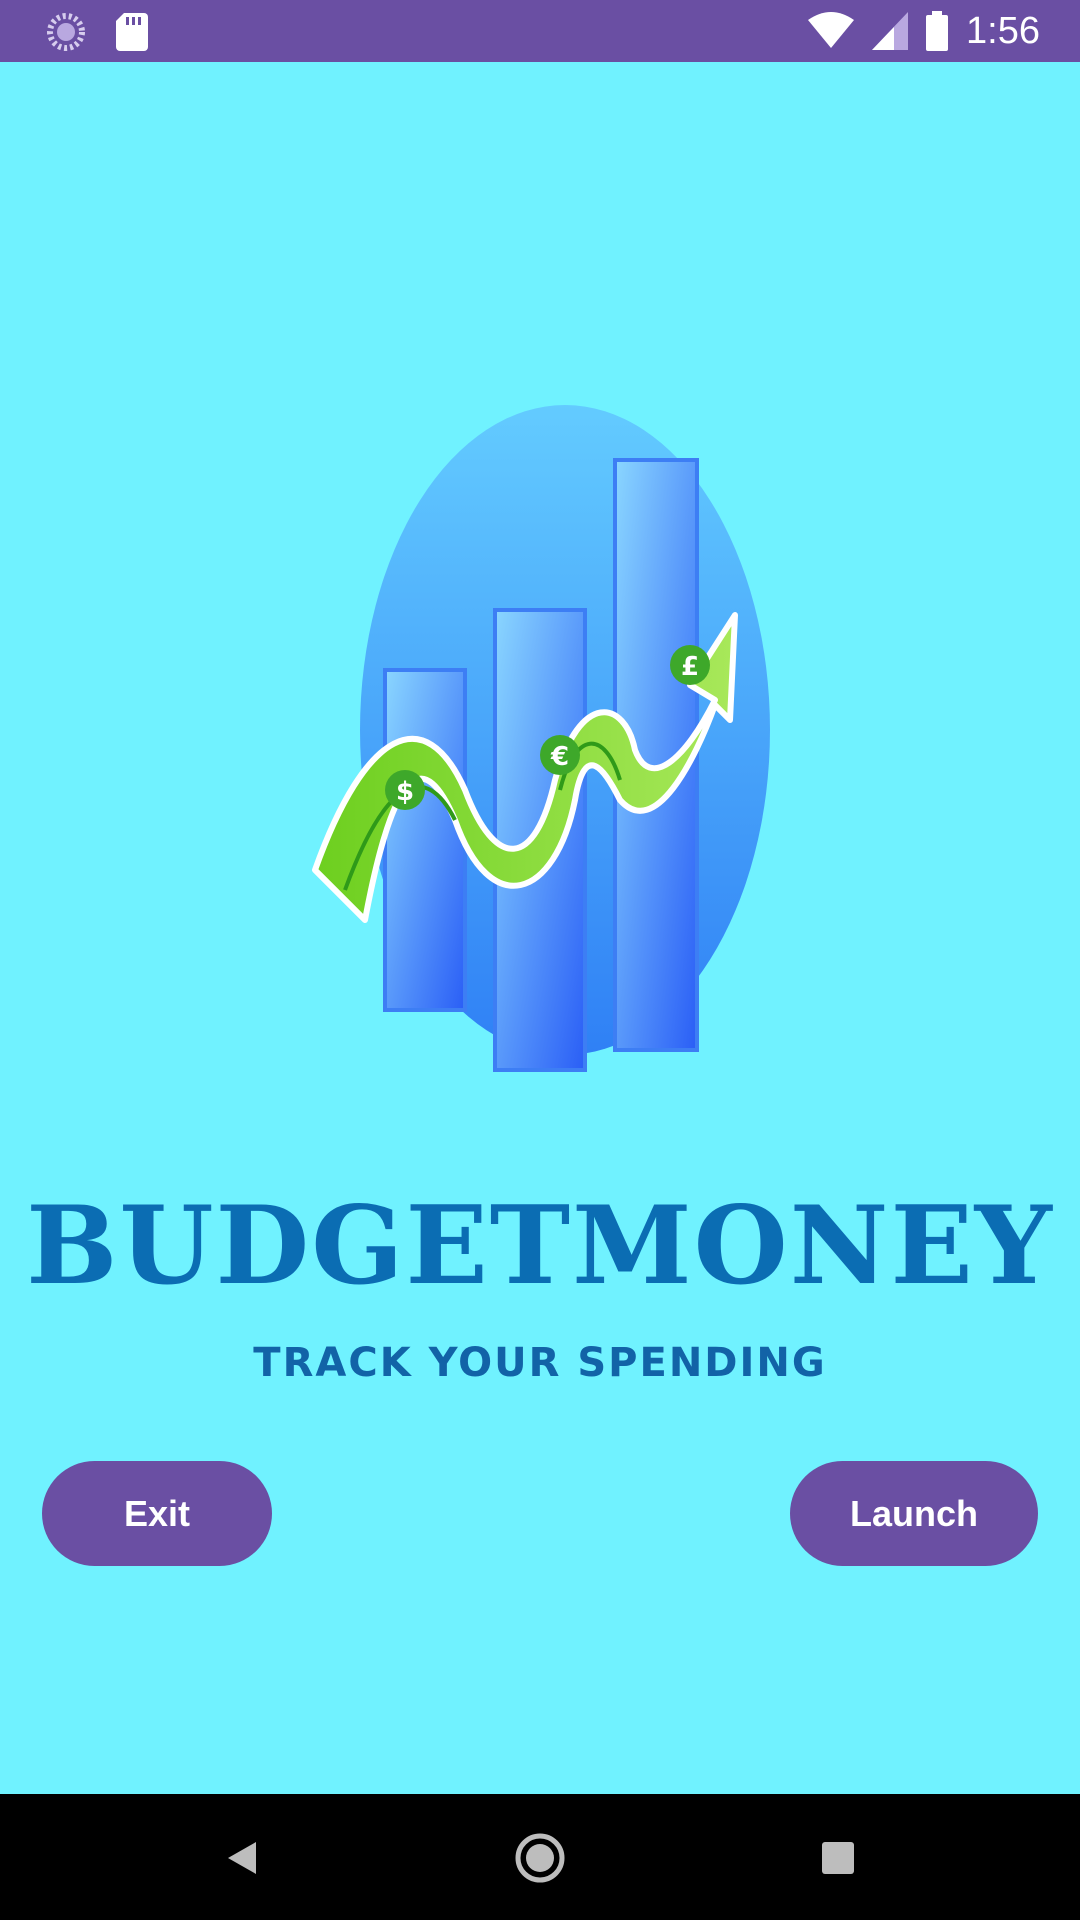  What do you see at coordinates (890, 31) in the screenshot?
I see `signal-icon` at bounding box center [890, 31].